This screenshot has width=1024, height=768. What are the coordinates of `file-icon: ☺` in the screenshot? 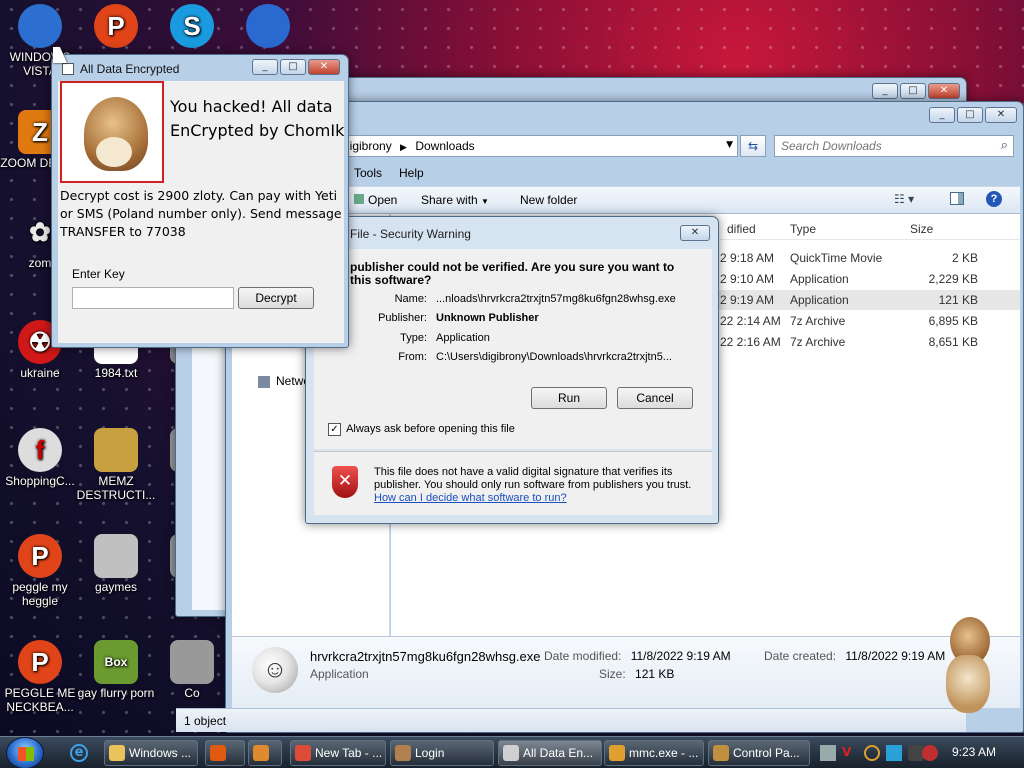 It's located at (275, 670).